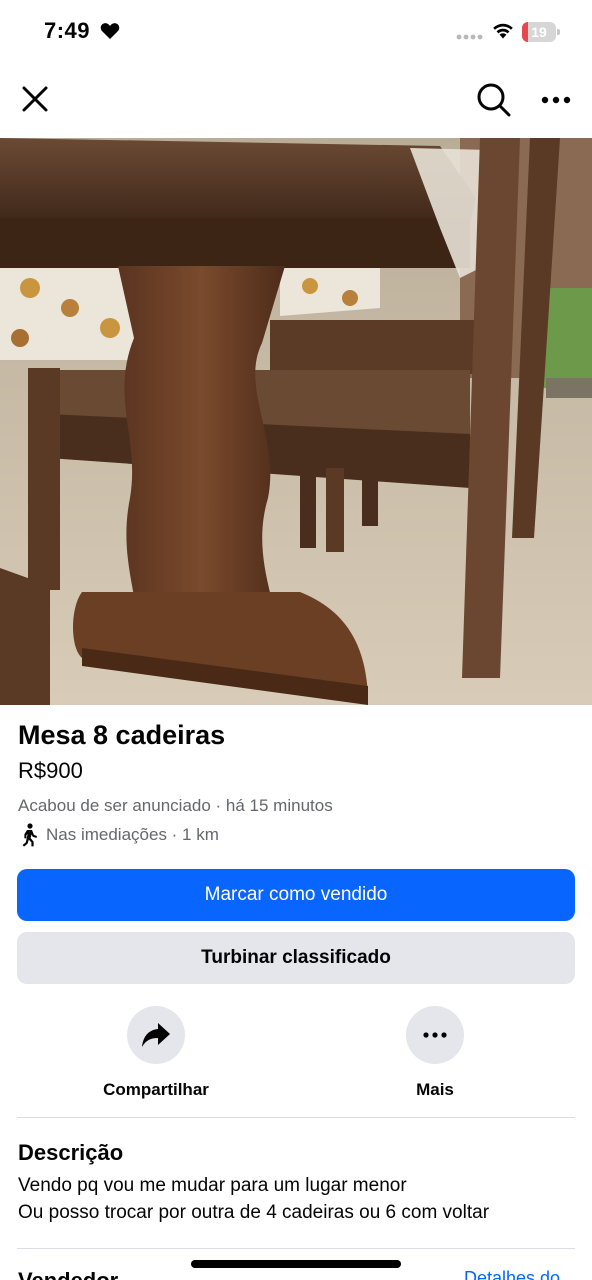  I want to click on search-button, so click(494, 100).